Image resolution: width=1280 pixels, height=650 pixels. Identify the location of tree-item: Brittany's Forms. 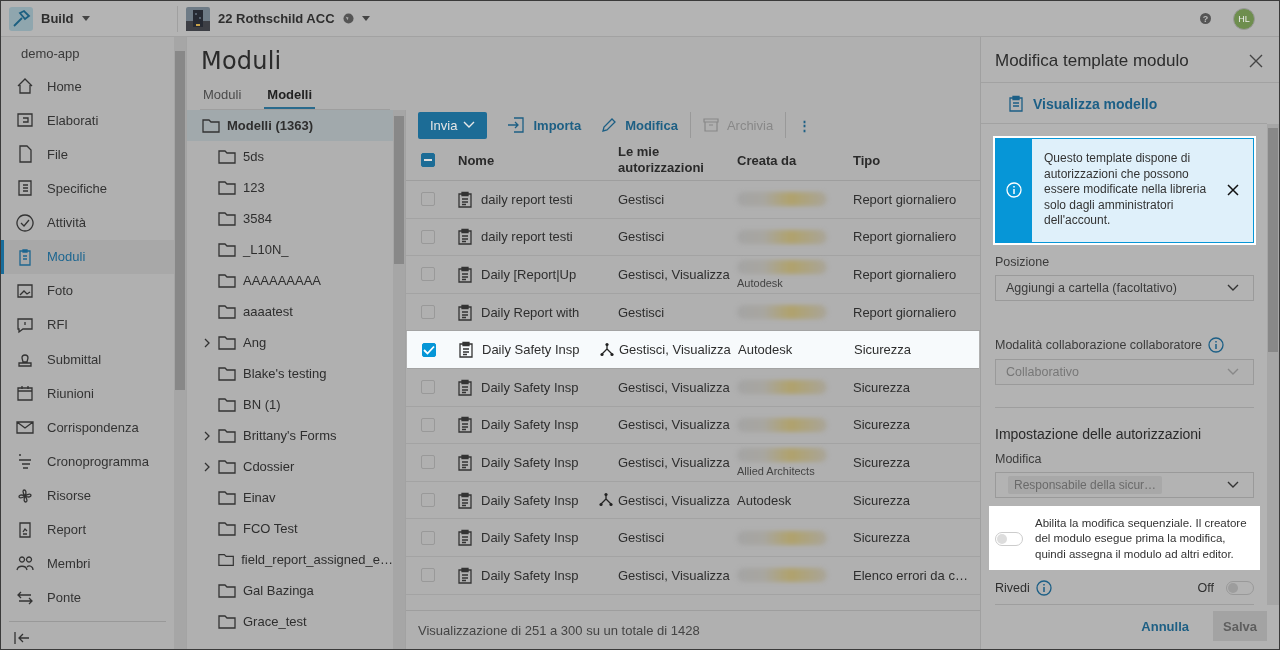
(290, 435).